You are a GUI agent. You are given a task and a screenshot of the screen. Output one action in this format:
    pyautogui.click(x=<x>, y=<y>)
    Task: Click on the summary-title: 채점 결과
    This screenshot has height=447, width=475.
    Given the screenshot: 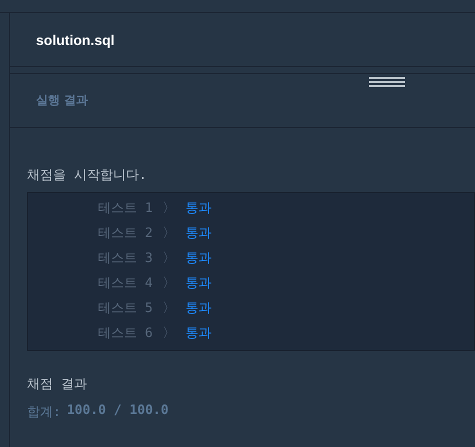 What is the action you would take?
    pyautogui.click(x=57, y=384)
    